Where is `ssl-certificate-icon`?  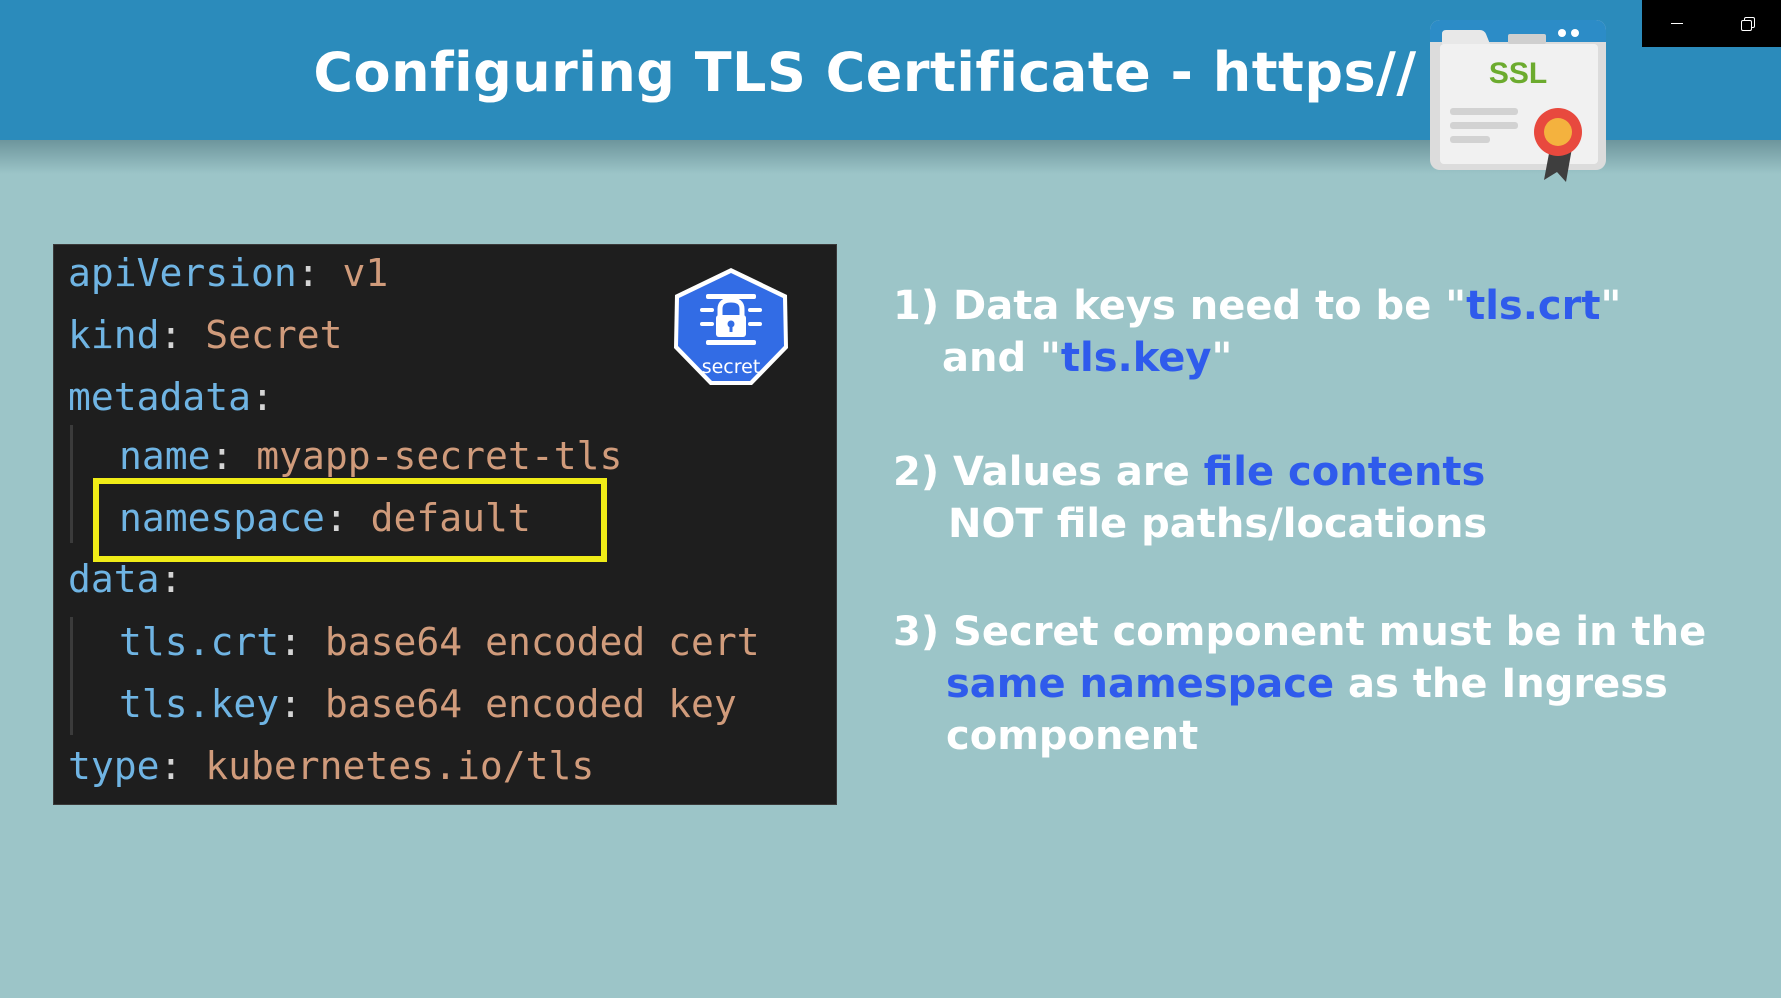 ssl-certificate-icon is located at coordinates (1518, 101).